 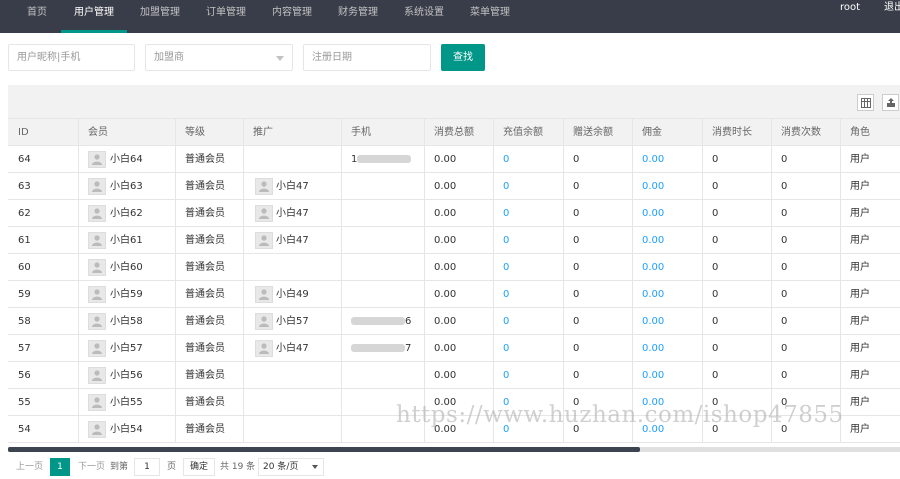 I want to click on search-button: 查找, so click(x=463, y=57).